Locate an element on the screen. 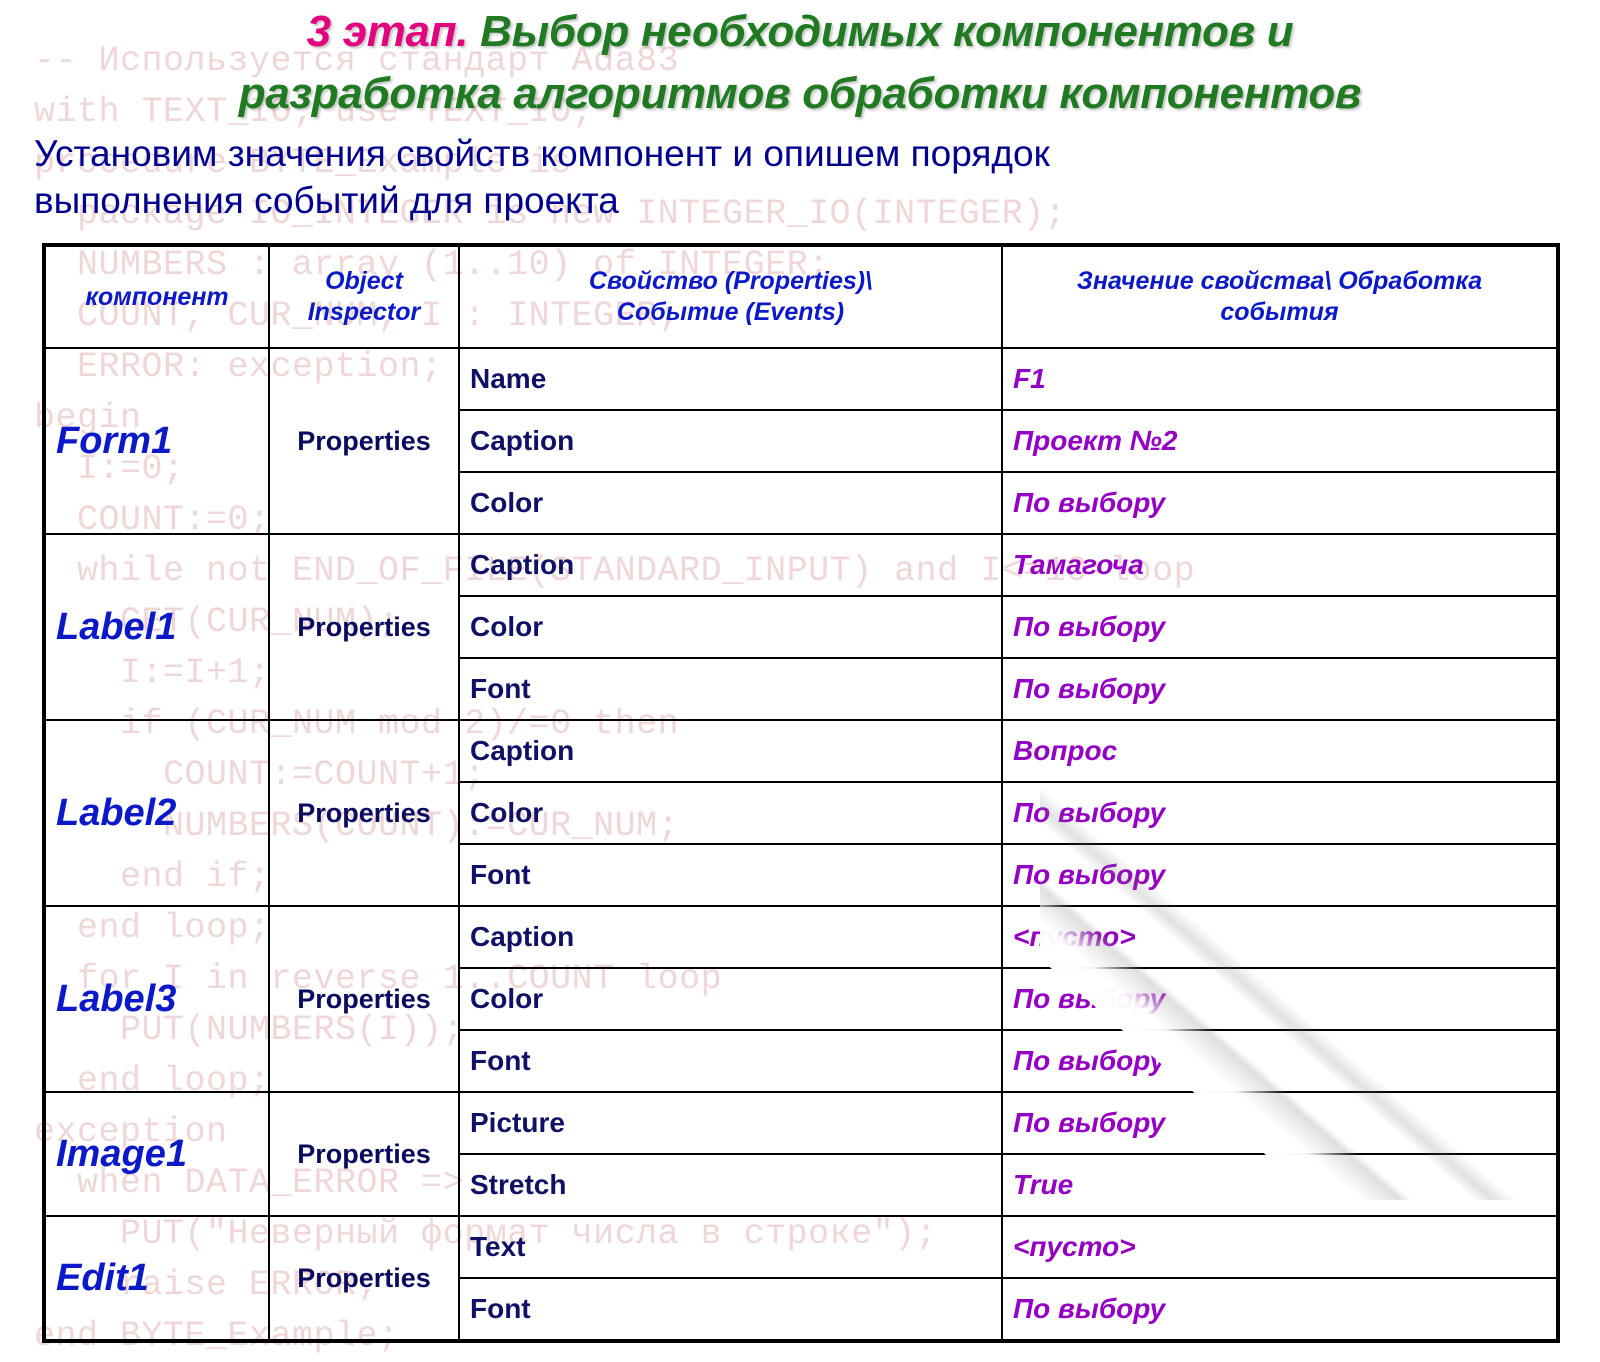 The image size is (1600, 1362). component-name-cell: Edit1 is located at coordinates (156, 1278).